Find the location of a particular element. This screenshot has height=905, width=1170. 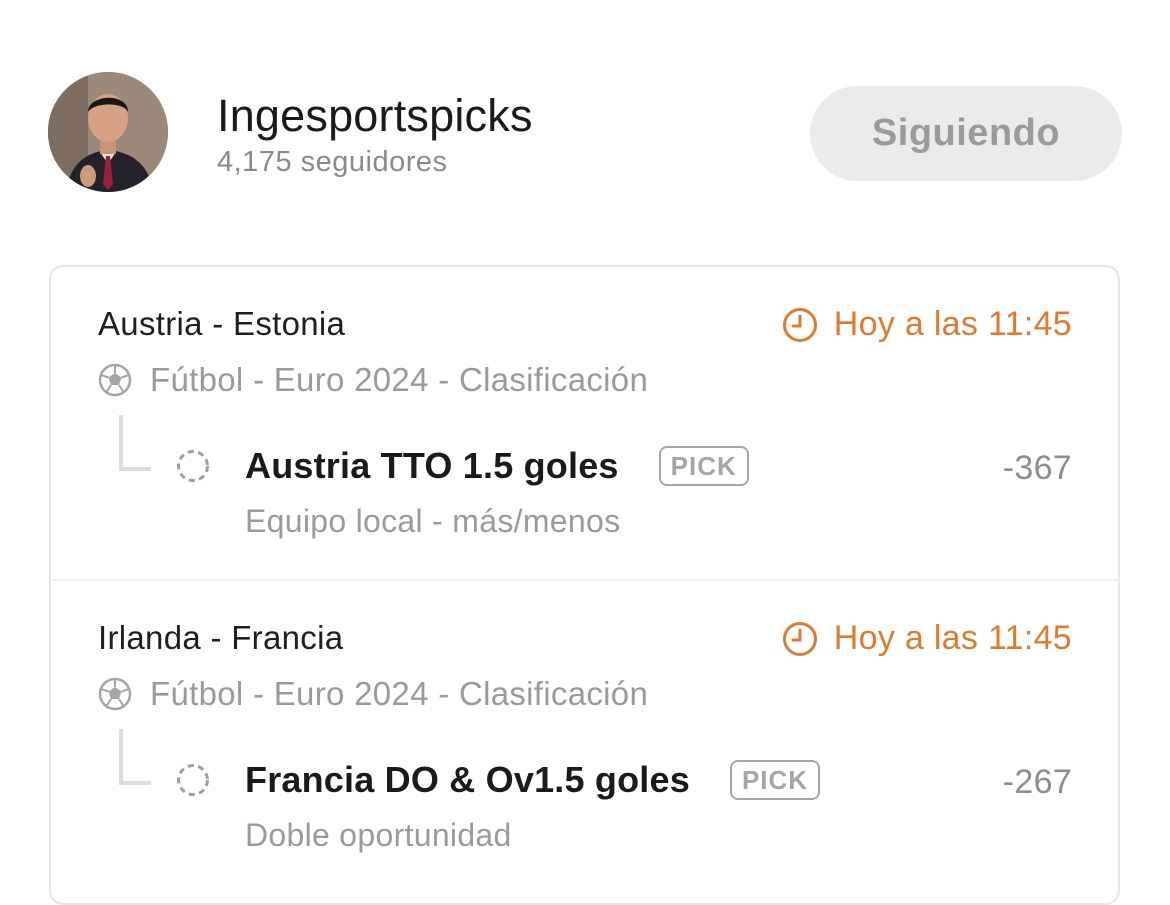

avatar is located at coordinates (108, 132).